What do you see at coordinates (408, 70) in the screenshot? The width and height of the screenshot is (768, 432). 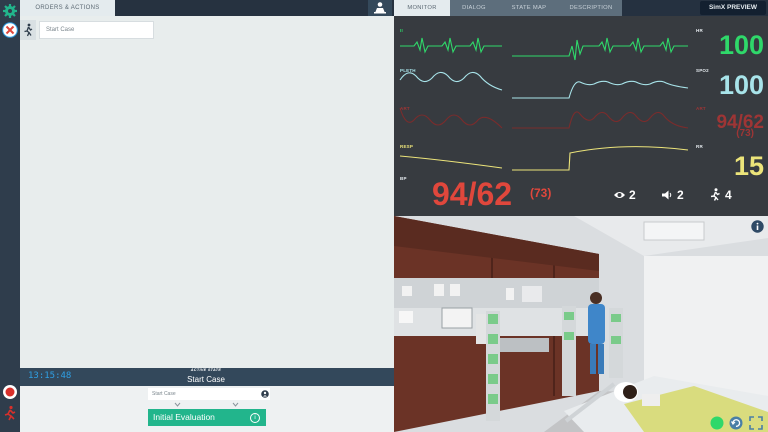 I see `pleth-label: PLETH` at bounding box center [408, 70].